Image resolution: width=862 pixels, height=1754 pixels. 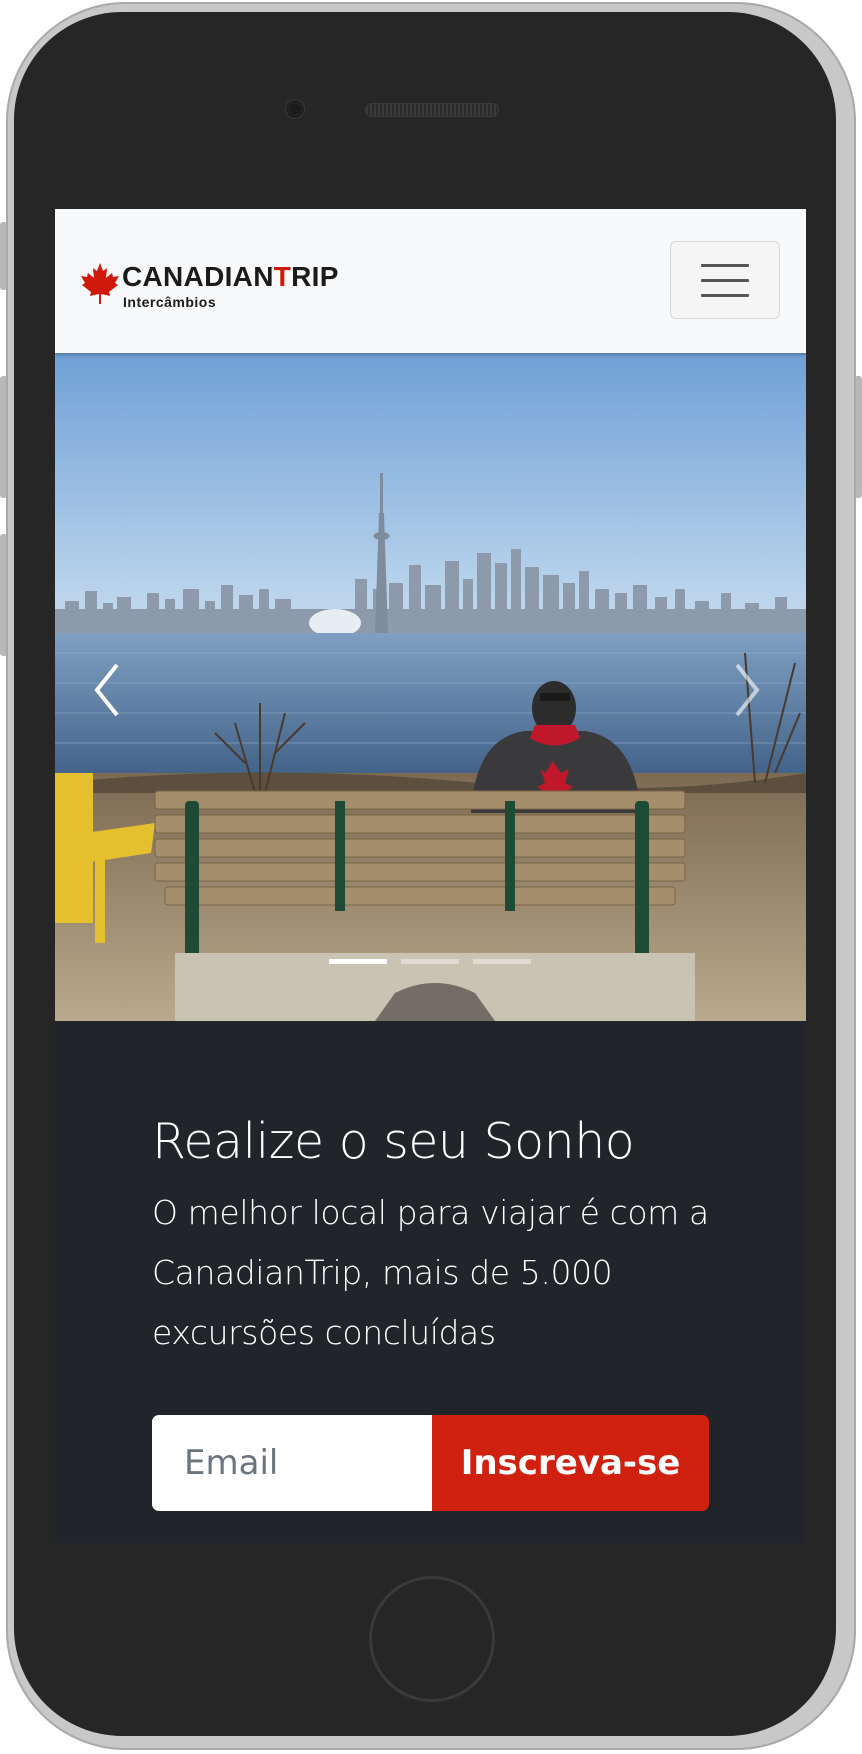 What do you see at coordinates (230, 276) in the screenshot?
I see `brand-name: CANADIANTRIP` at bounding box center [230, 276].